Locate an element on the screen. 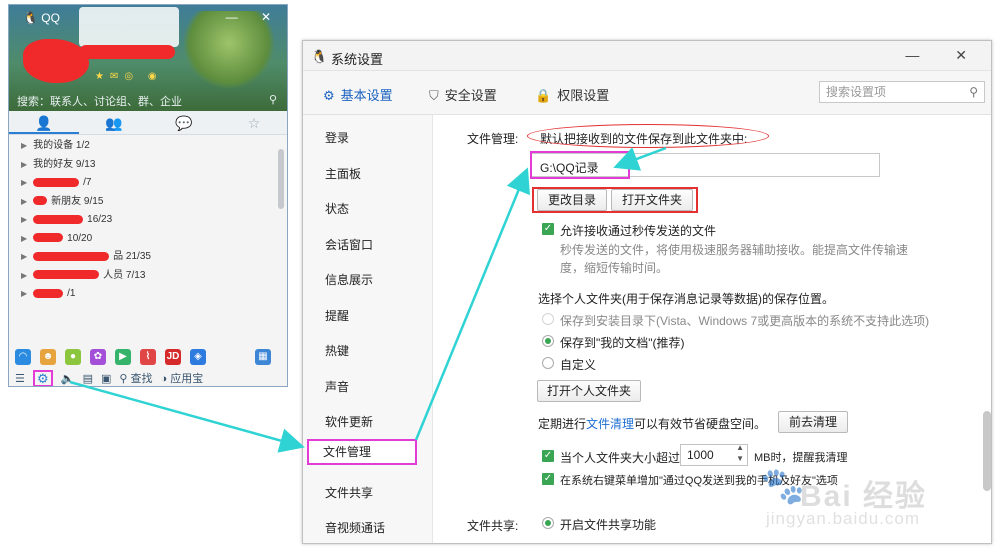 The height and width of the screenshot is (553, 1000). find-button: ⚲ 查找 is located at coordinates (135, 378).